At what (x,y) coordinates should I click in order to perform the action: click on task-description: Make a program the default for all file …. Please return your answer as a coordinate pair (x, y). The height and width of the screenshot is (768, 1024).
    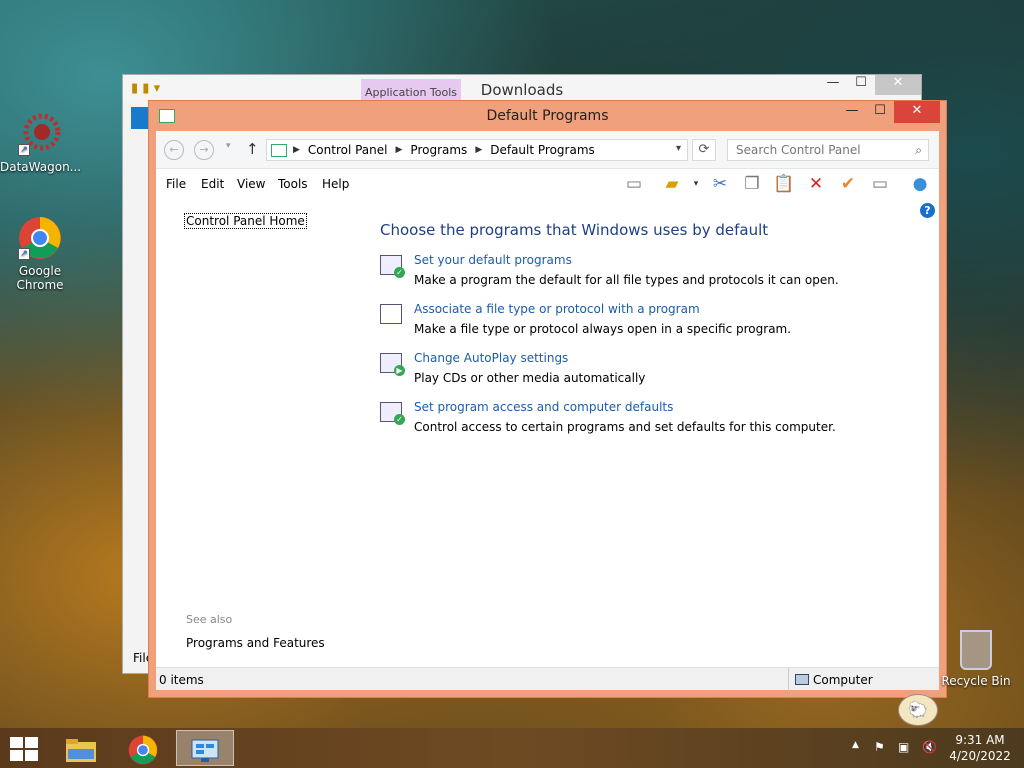
    Looking at the image, I should click on (626, 280).